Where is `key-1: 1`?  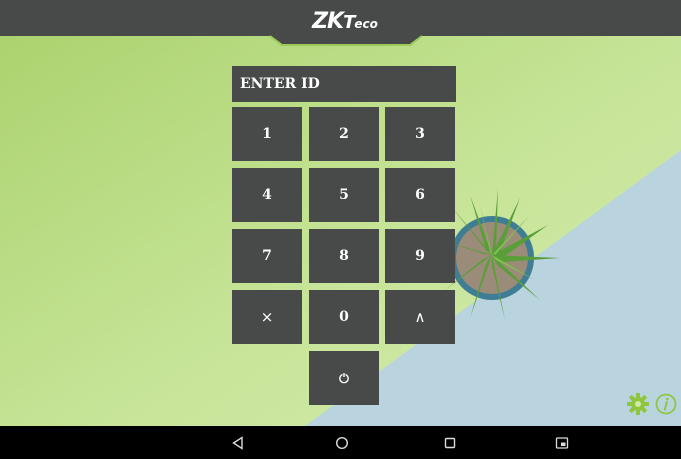
key-1: 1 is located at coordinates (267, 134).